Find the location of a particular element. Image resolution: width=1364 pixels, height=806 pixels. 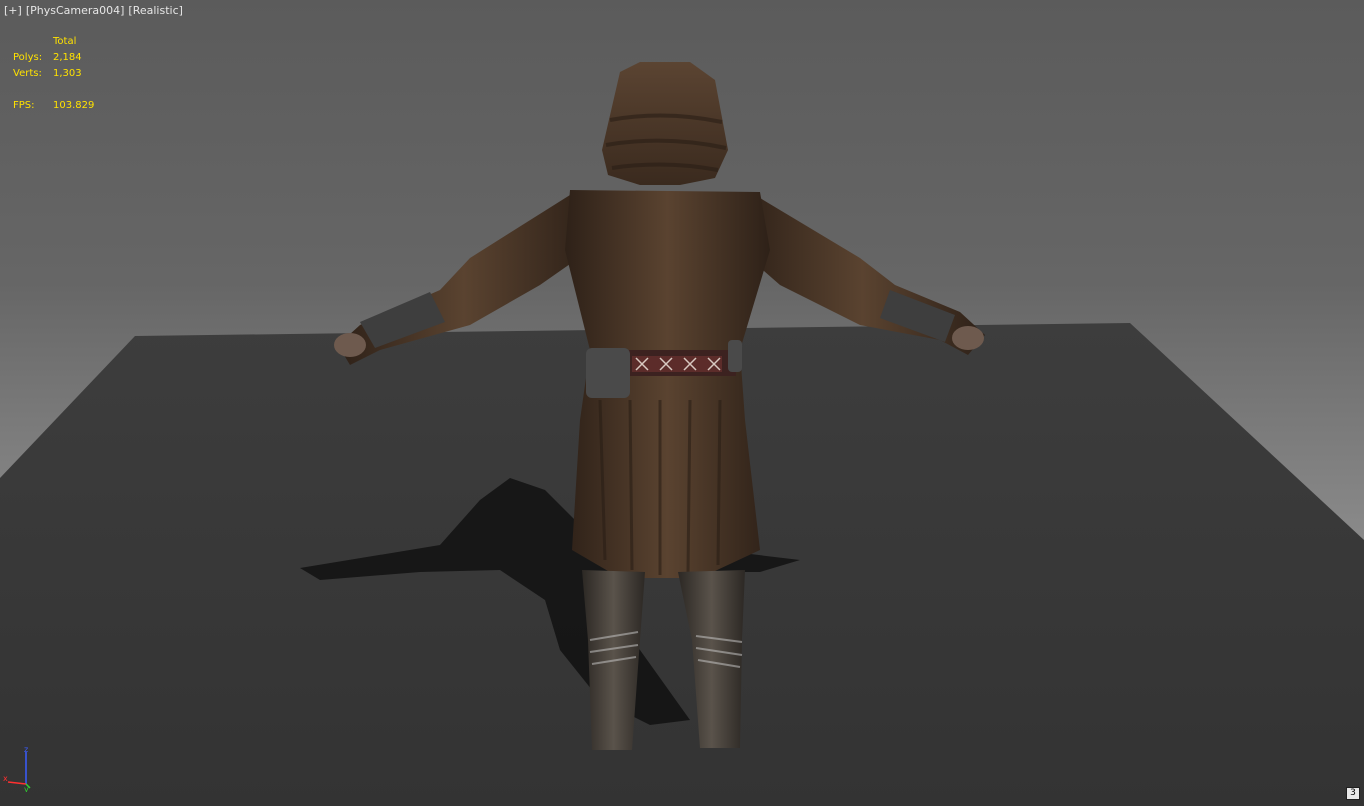

stats-header-row: Total is located at coordinates (53, 42).